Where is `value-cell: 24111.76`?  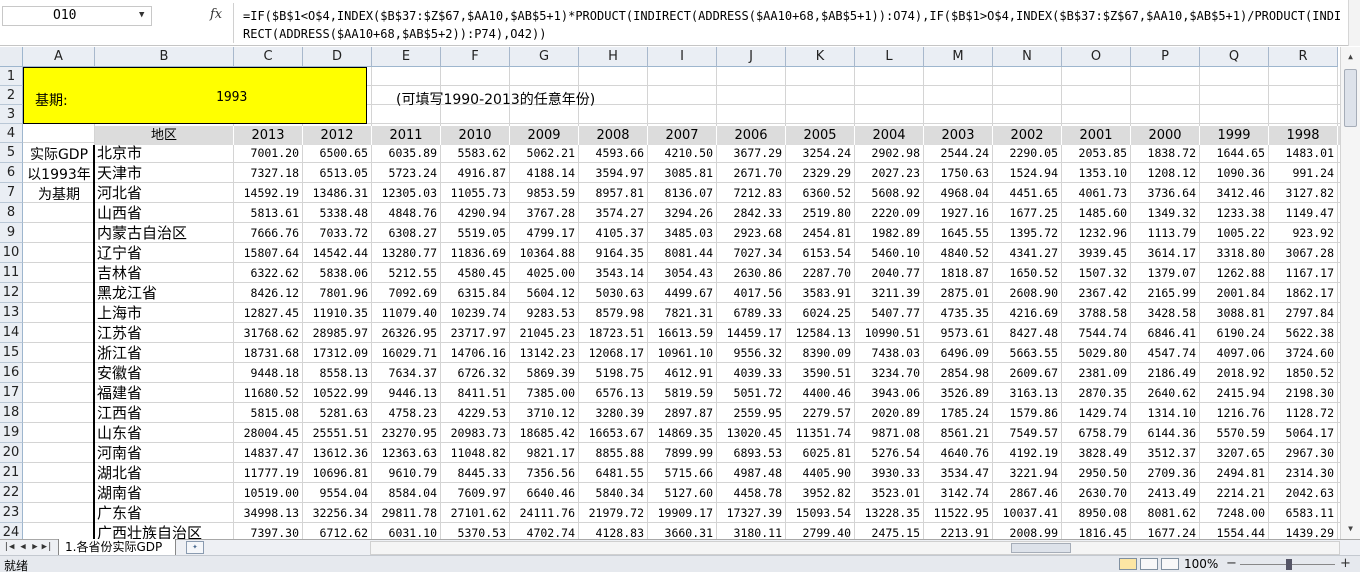
value-cell: 24111.76 is located at coordinates (544, 513).